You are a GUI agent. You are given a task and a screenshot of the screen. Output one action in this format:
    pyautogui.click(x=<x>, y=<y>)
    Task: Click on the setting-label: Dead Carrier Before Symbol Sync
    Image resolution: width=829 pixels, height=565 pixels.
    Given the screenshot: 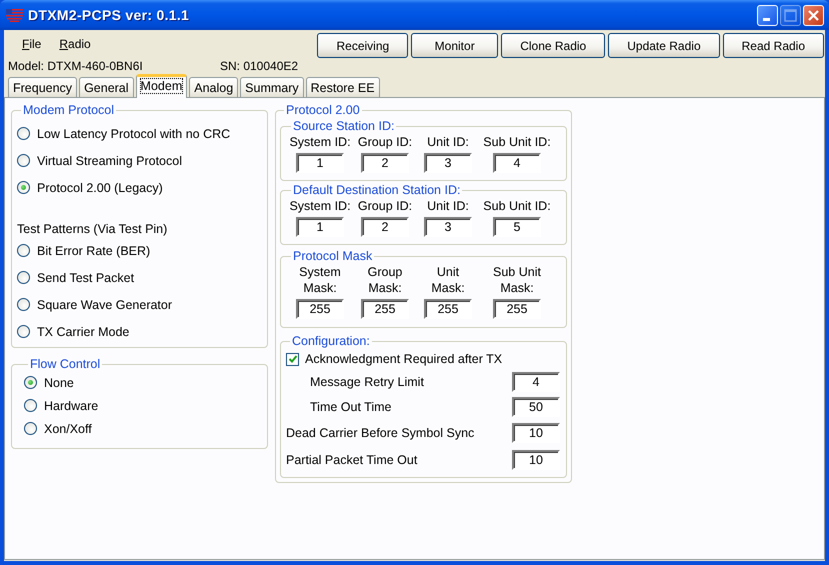 What is the action you would take?
    pyautogui.click(x=380, y=433)
    